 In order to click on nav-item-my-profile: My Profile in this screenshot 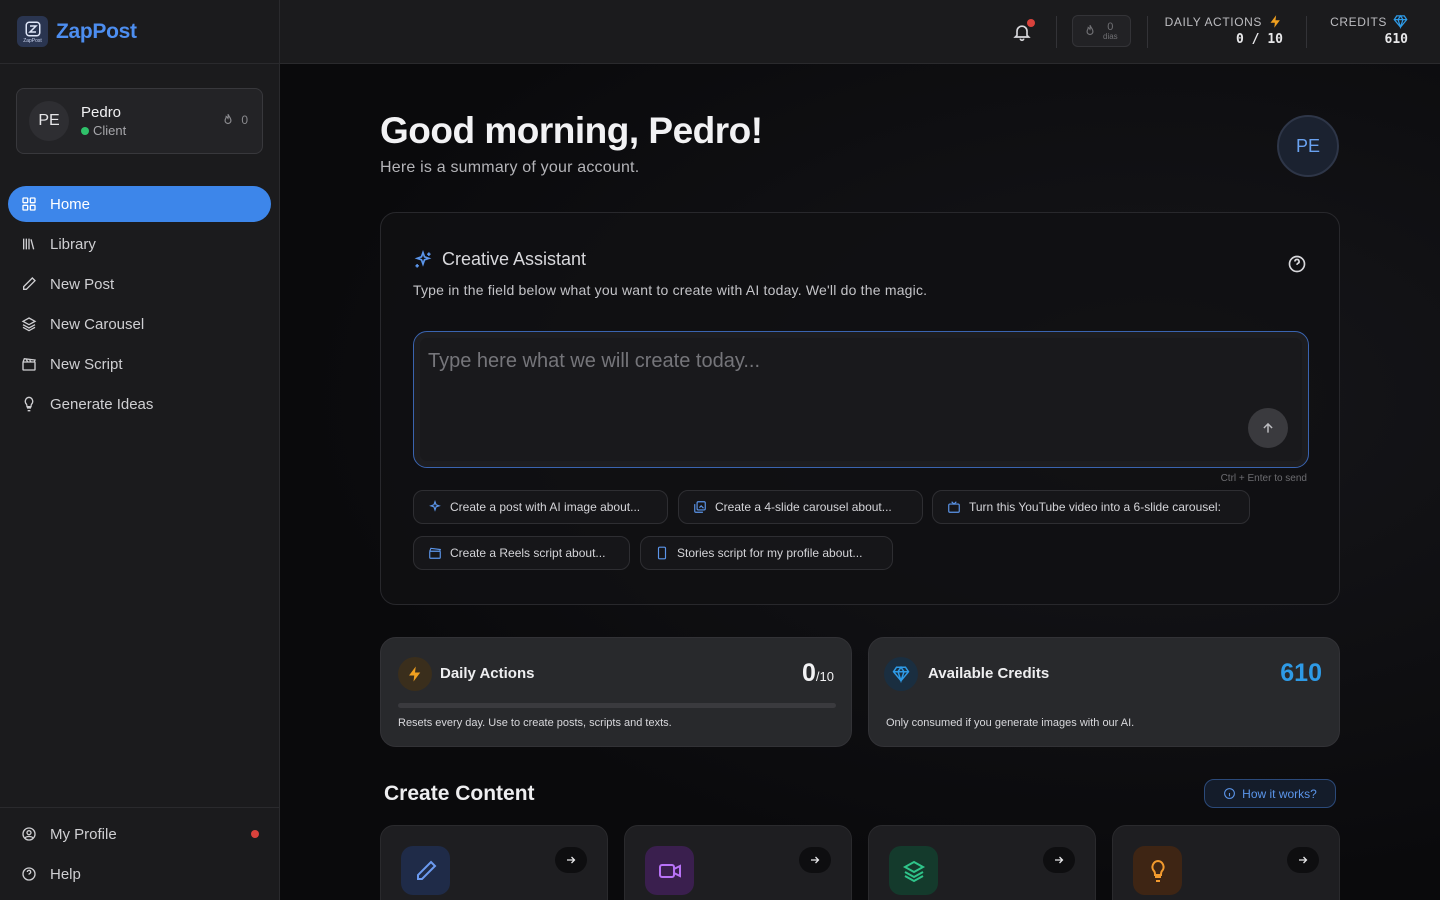, I will do `click(139, 834)`.